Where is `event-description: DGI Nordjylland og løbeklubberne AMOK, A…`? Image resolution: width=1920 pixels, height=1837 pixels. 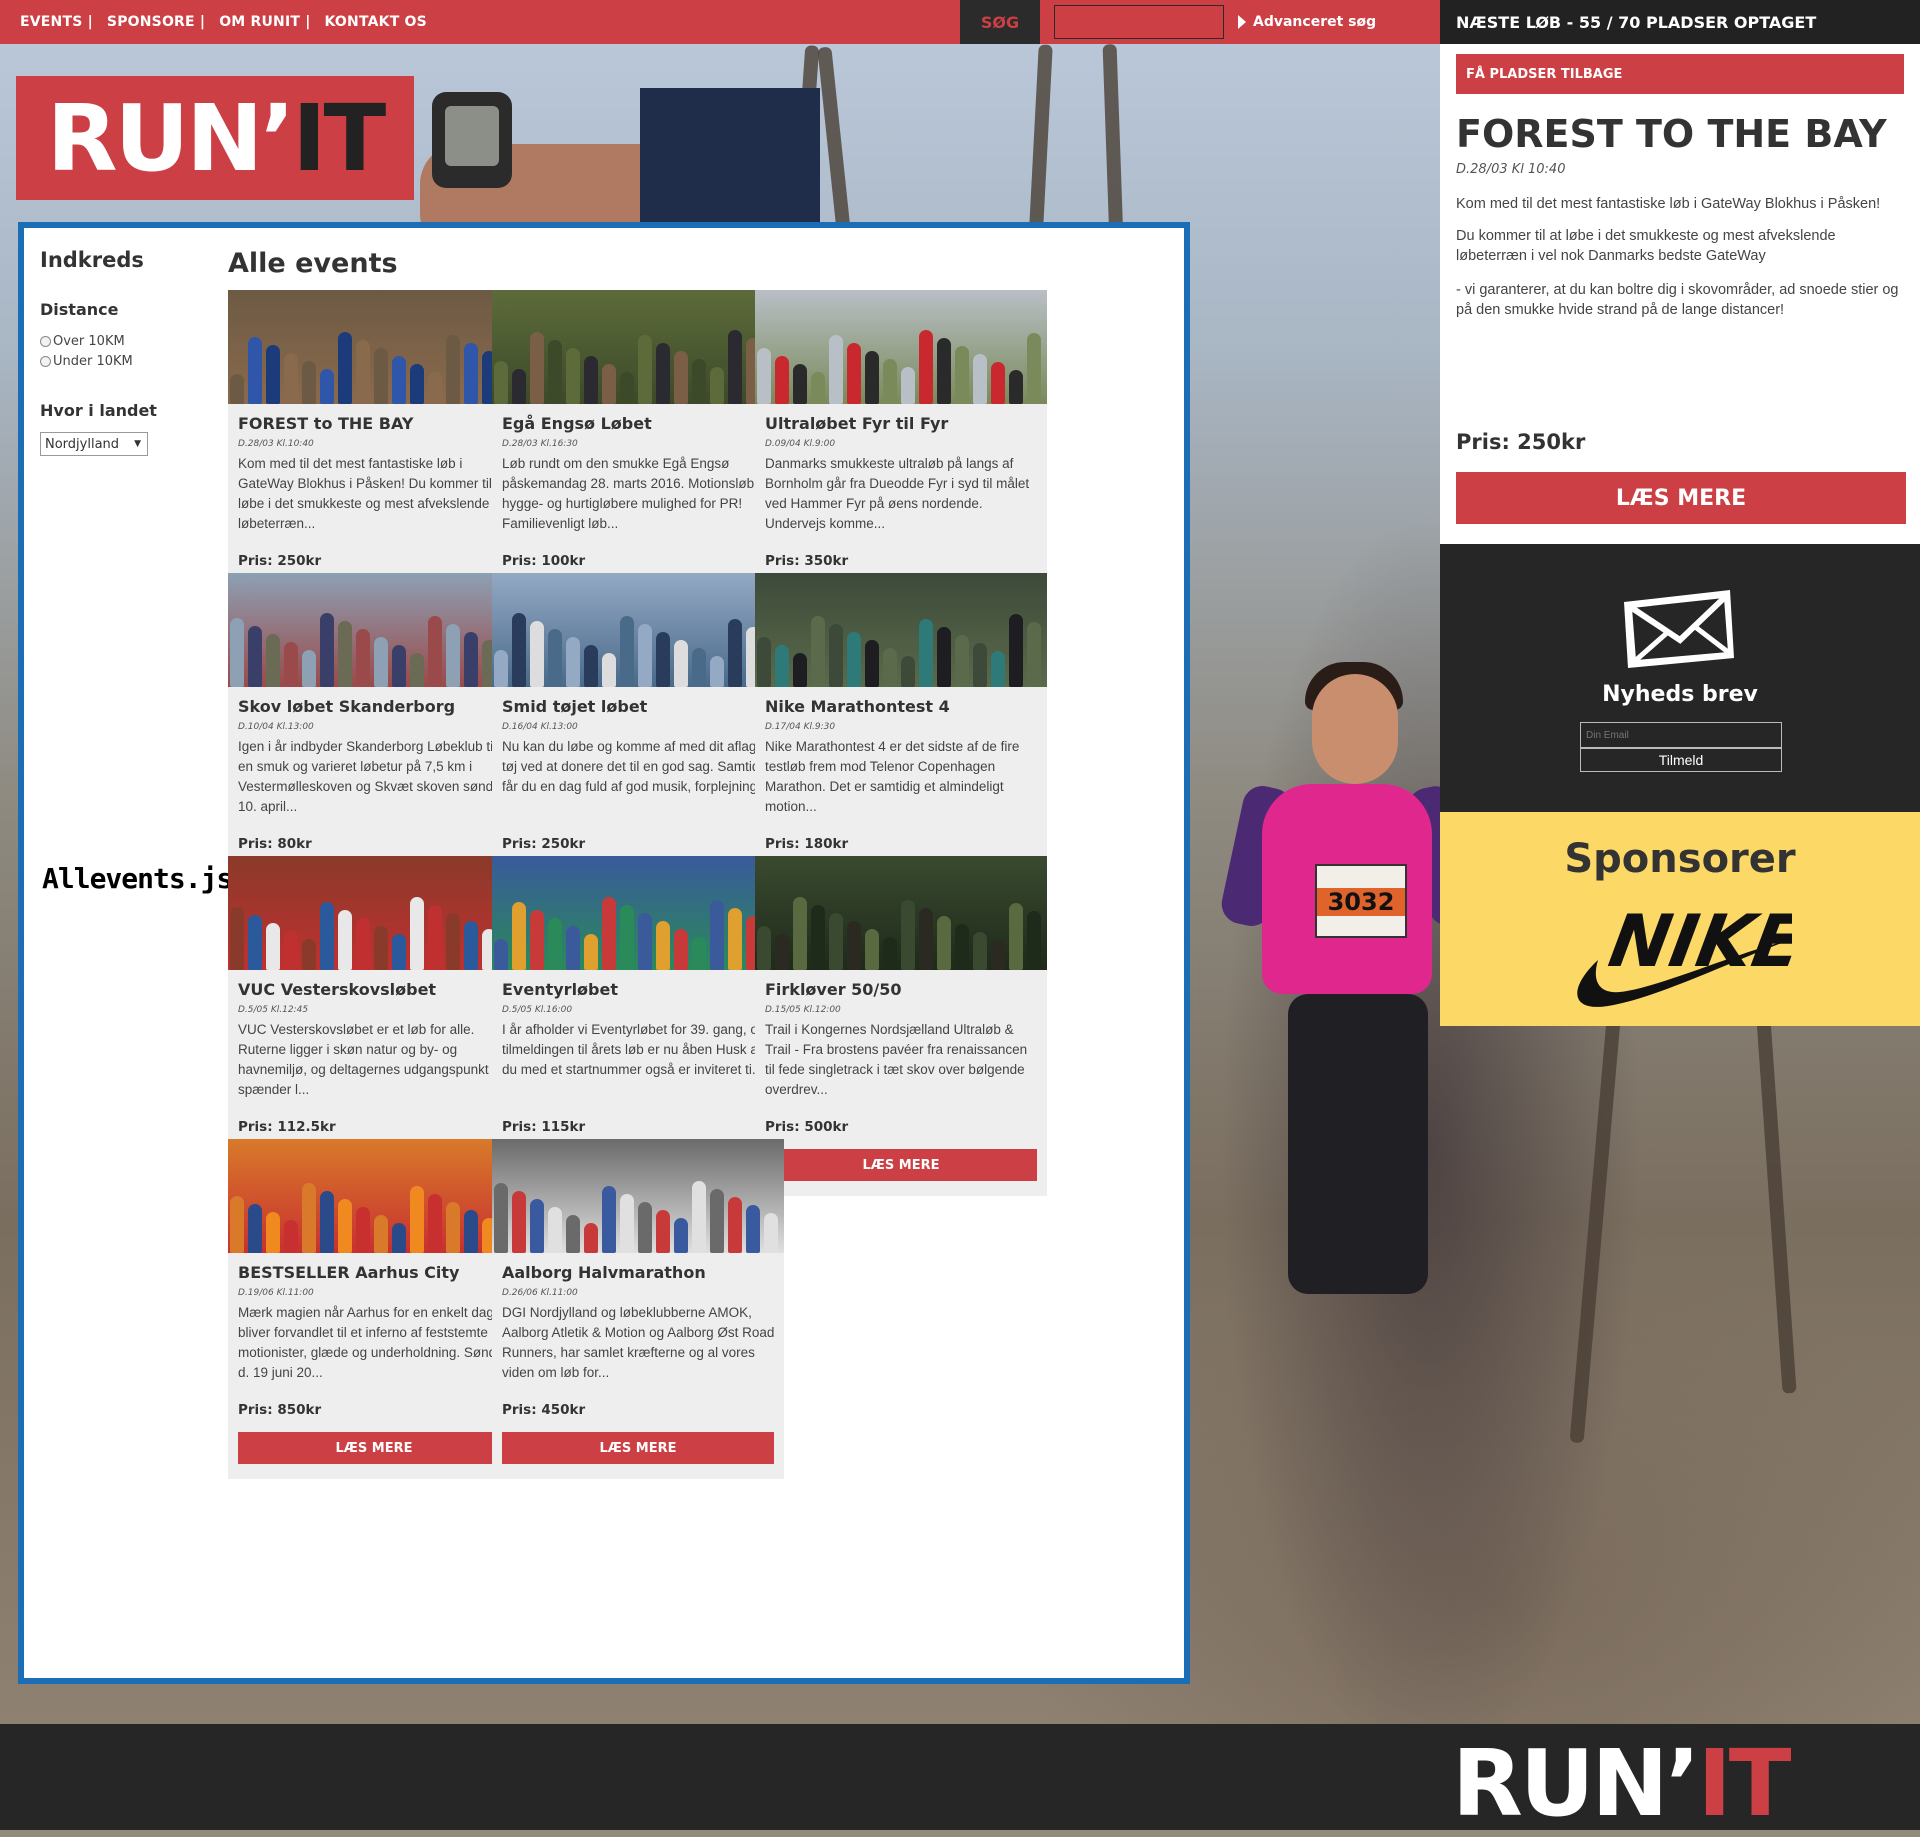 event-description: DGI Nordjylland og løbeklubberne AMOK, A… is located at coordinates (638, 1342).